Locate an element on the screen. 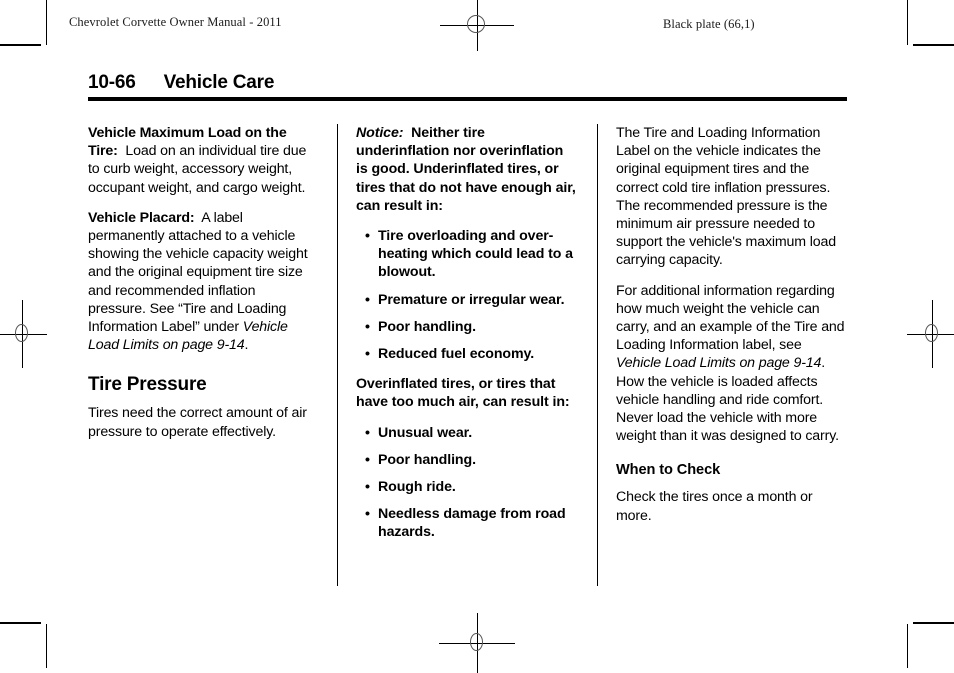 The height and width of the screenshot is (673, 954). list-item: • Unusual wear. is located at coordinates (467, 433).